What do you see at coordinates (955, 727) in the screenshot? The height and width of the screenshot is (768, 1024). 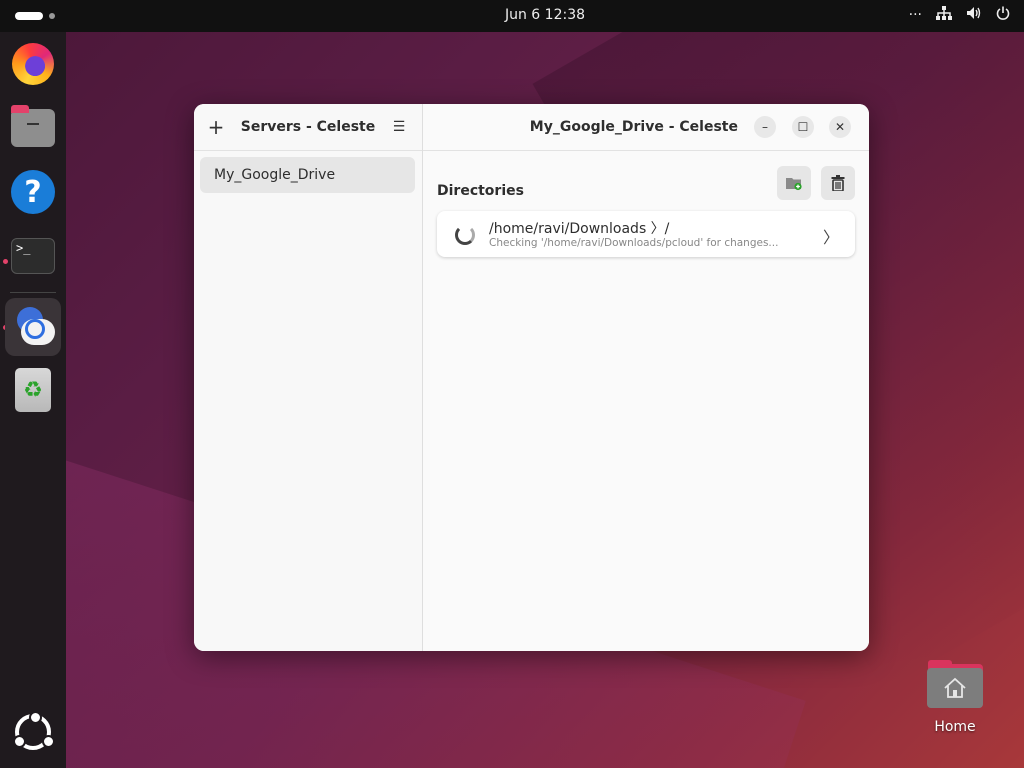 I see `home-folder-label: Home` at bounding box center [955, 727].